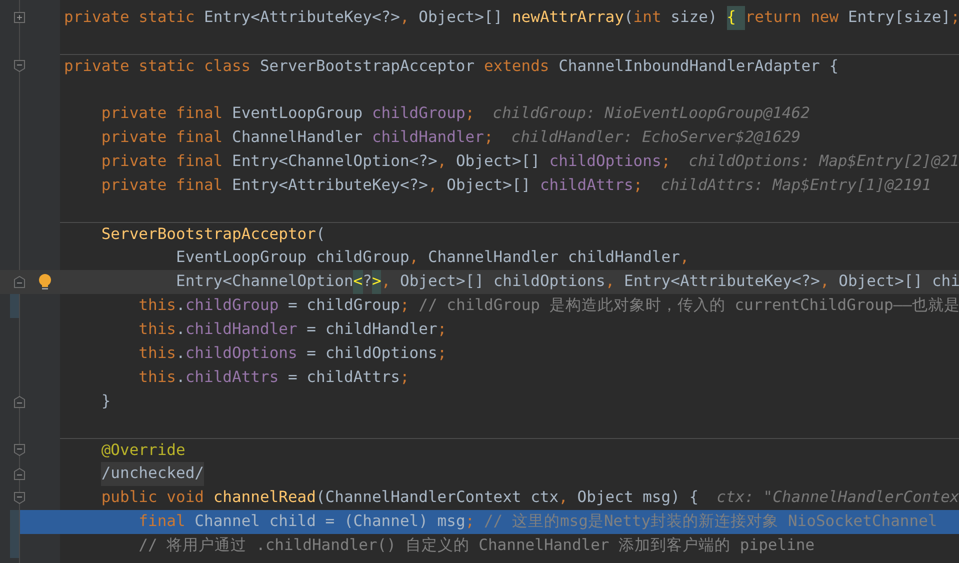 The width and height of the screenshot is (959, 563). Describe the element at coordinates (698, 66) in the screenshot. I see `code-text: ChannelInboundHandlerAdapter {` at that location.